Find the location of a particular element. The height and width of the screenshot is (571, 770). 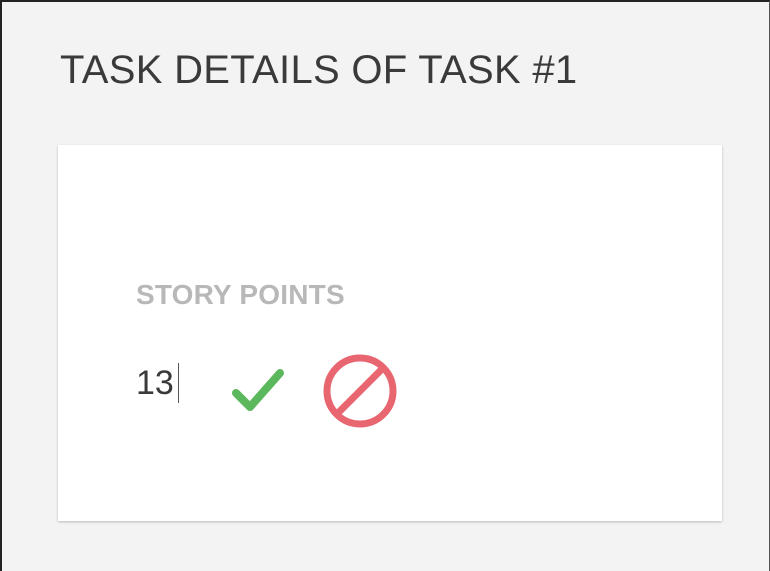

story-points-input is located at coordinates (157, 383).